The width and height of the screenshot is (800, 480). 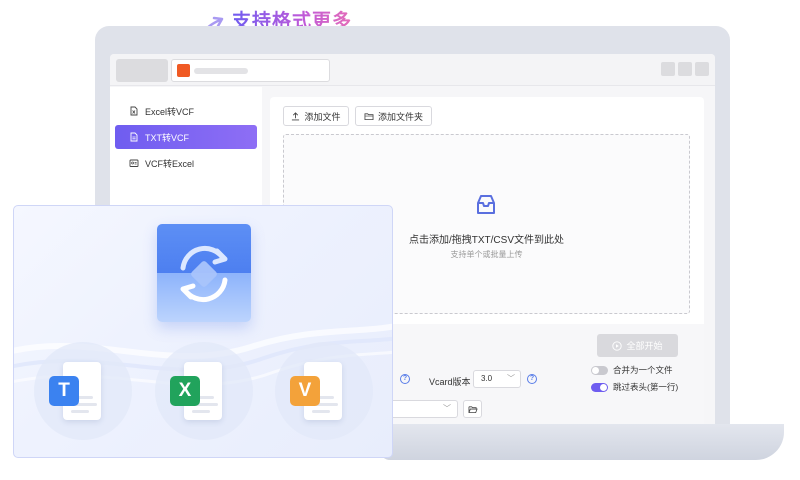 What do you see at coordinates (64, 391) in the screenshot?
I see `format-badge: T` at bounding box center [64, 391].